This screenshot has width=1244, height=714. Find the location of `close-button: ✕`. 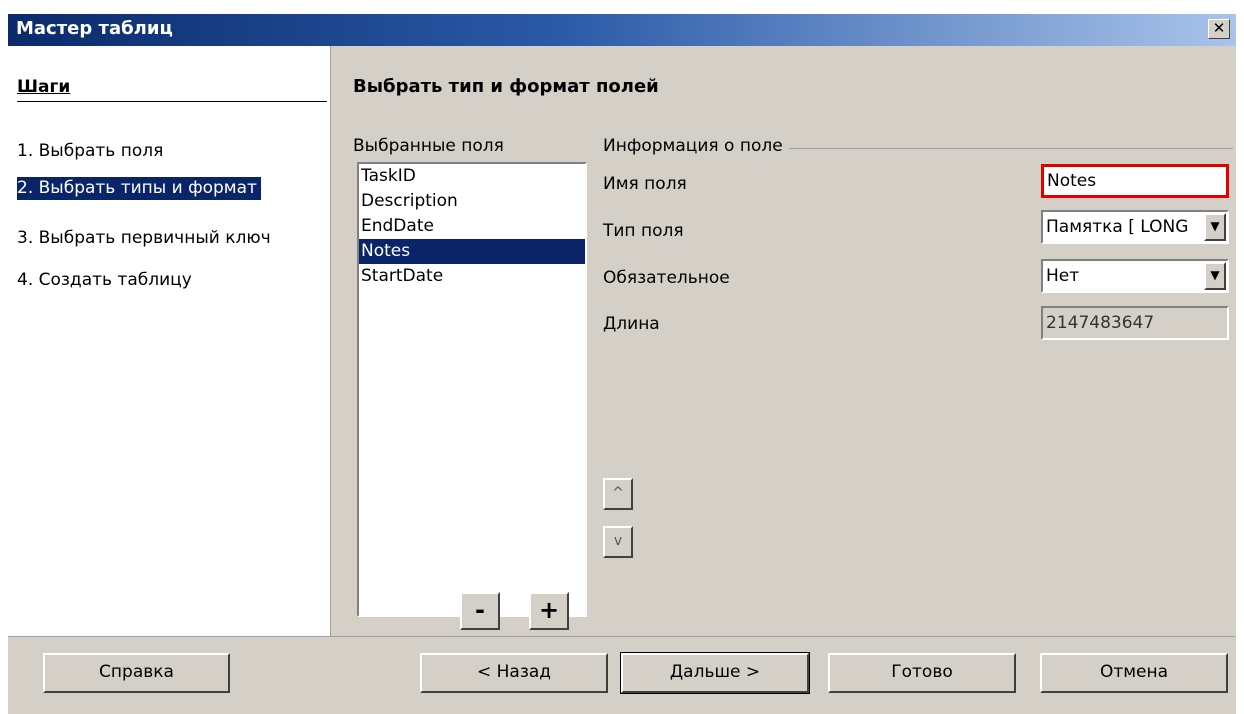

close-button: ✕ is located at coordinates (1219, 29).